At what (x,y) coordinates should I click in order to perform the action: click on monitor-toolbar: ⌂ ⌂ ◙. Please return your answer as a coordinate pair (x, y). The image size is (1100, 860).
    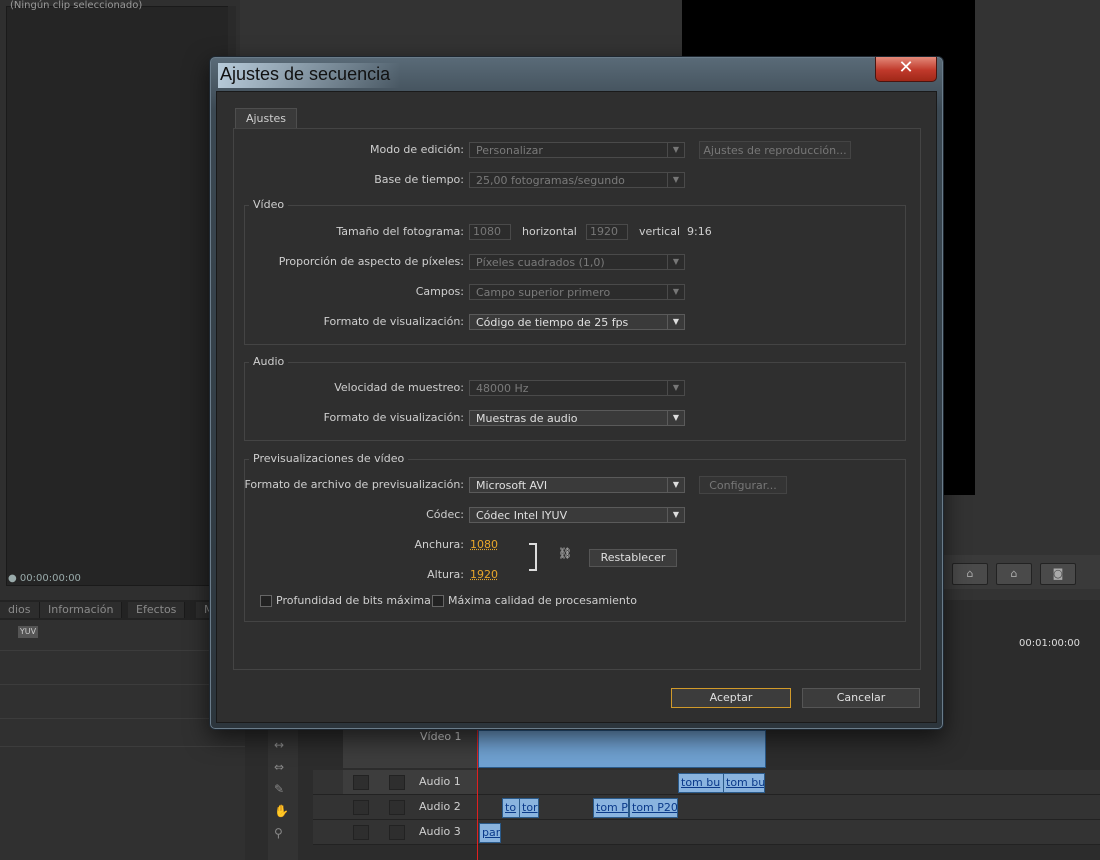
    Looking at the image, I should click on (1020, 572).